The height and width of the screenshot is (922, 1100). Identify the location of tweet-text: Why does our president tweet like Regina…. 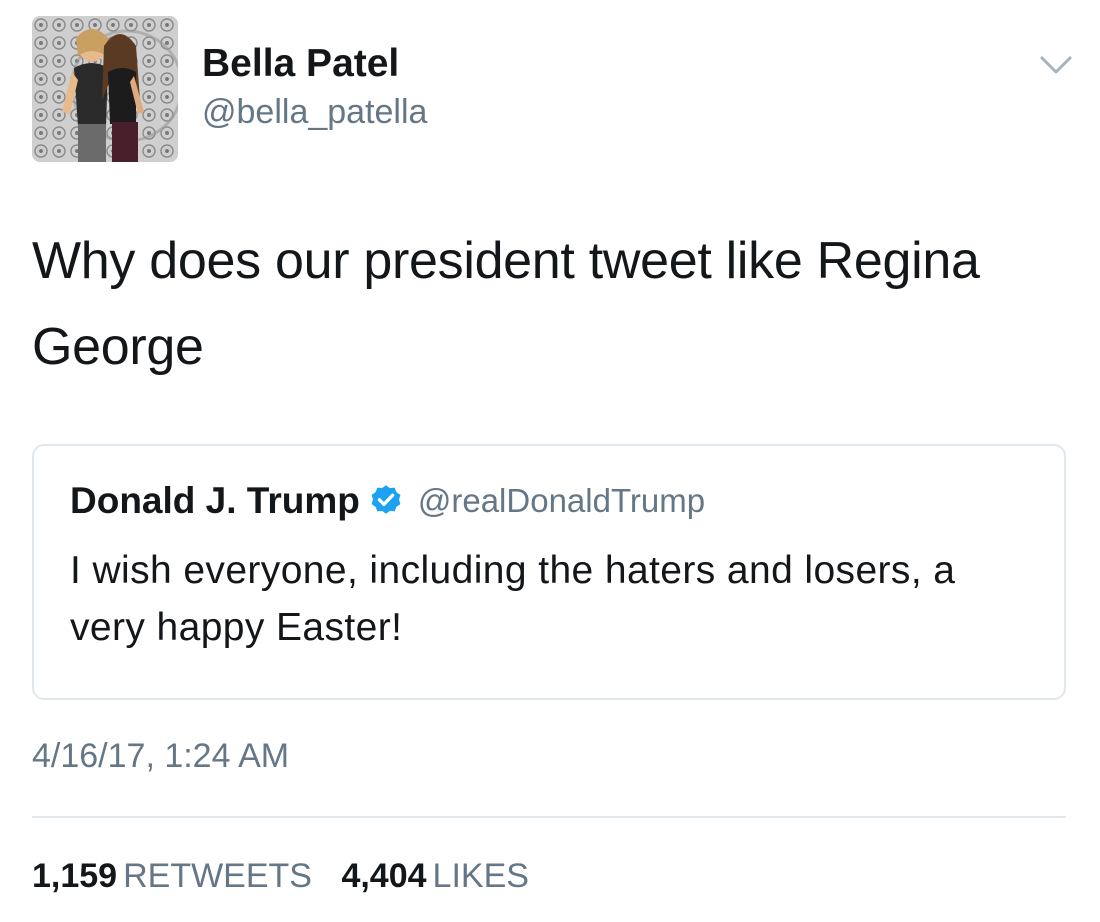
(506, 304).